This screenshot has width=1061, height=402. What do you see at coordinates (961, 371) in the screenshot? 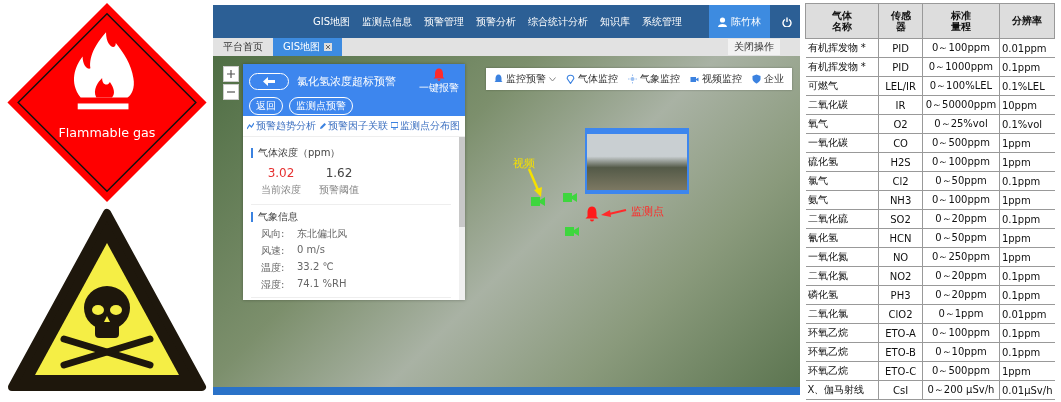
I see `table-cell: 0～500ppm` at bounding box center [961, 371].